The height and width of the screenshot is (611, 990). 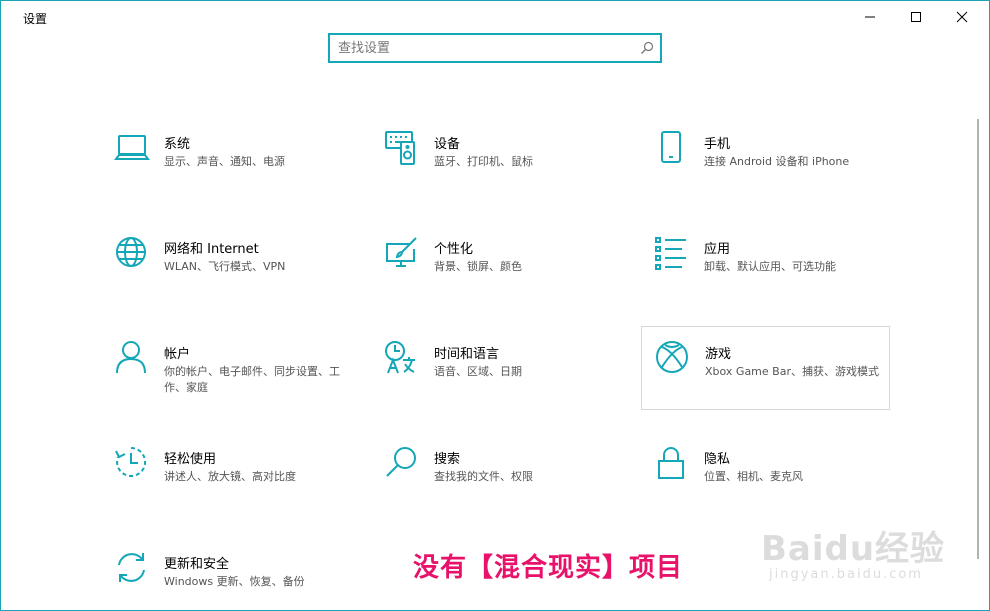 What do you see at coordinates (853, 549) in the screenshot?
I see `watermark-logo: Baidu经验` at bounding box center [853, 549].